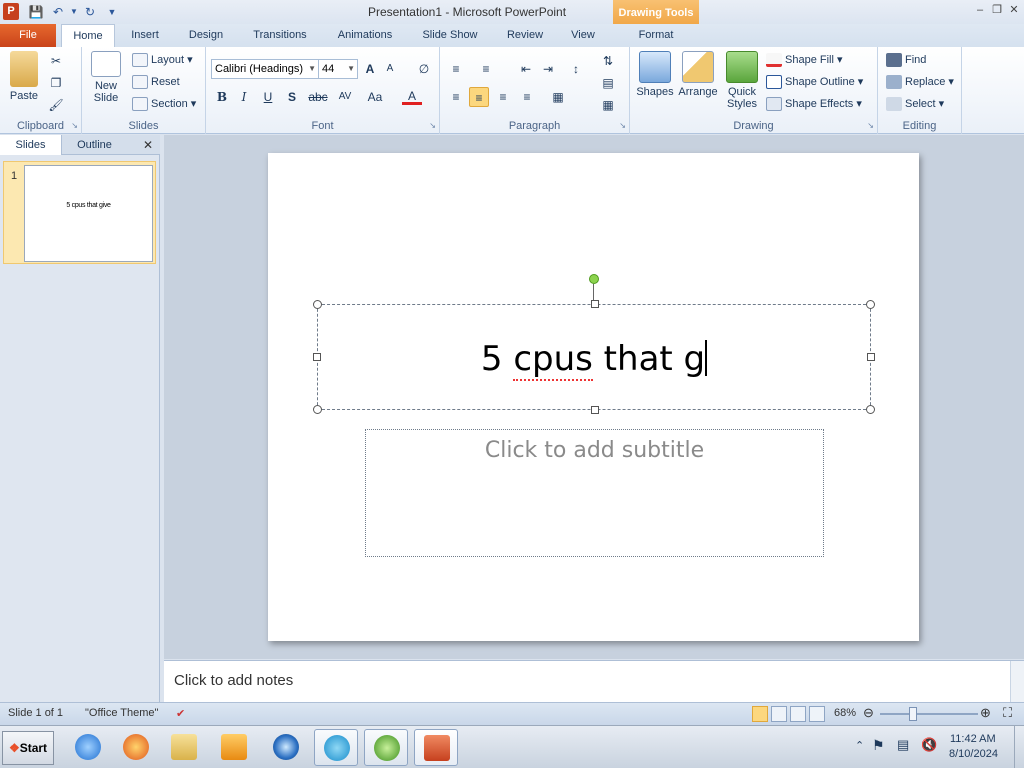 The image size is (1024, 768). Describe the element at coordinates (317, 357) in the screenshot. I see `resize-handle-left` at that location.